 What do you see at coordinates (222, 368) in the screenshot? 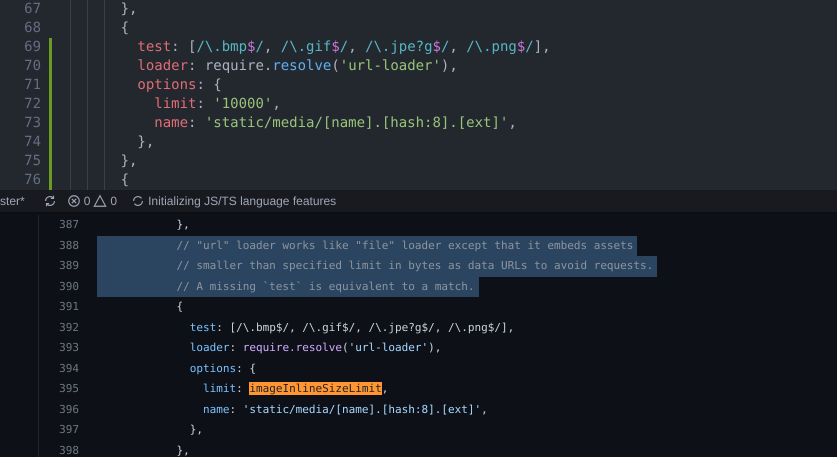
I see `code-line: options: {` at bounding box center [222, 368].